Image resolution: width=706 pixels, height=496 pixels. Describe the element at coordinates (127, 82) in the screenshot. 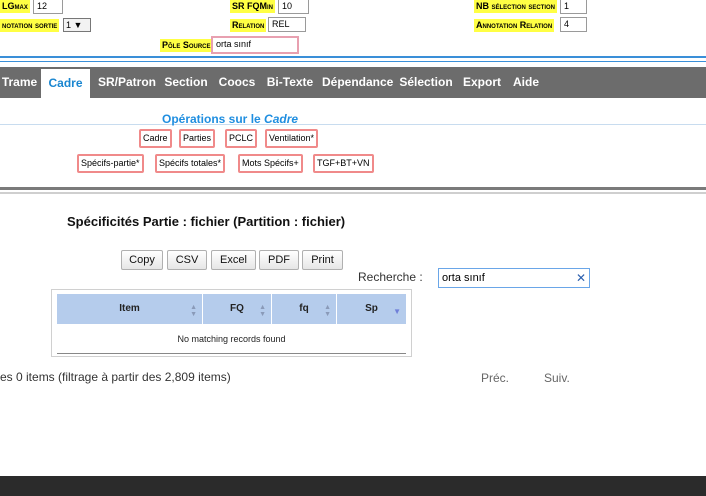

I see `nav-sr-patron: SR/Patron` at that location.